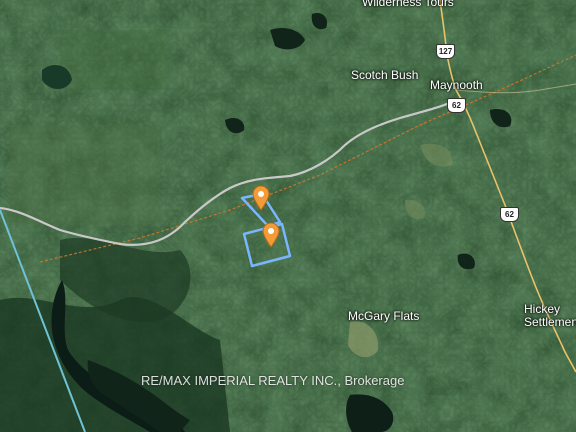  I want to click on brokerage-watermark: RE/MAX IMPERIAL REALTY INC., Brokerage, so click(273, 380).